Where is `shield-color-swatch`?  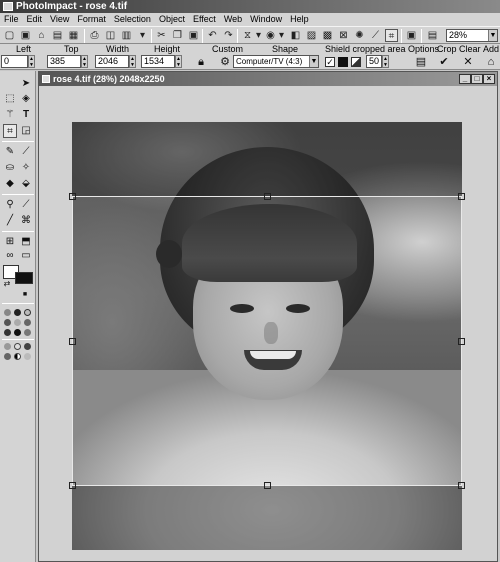
shield-color-swatch is located at coordinates (343, 62).